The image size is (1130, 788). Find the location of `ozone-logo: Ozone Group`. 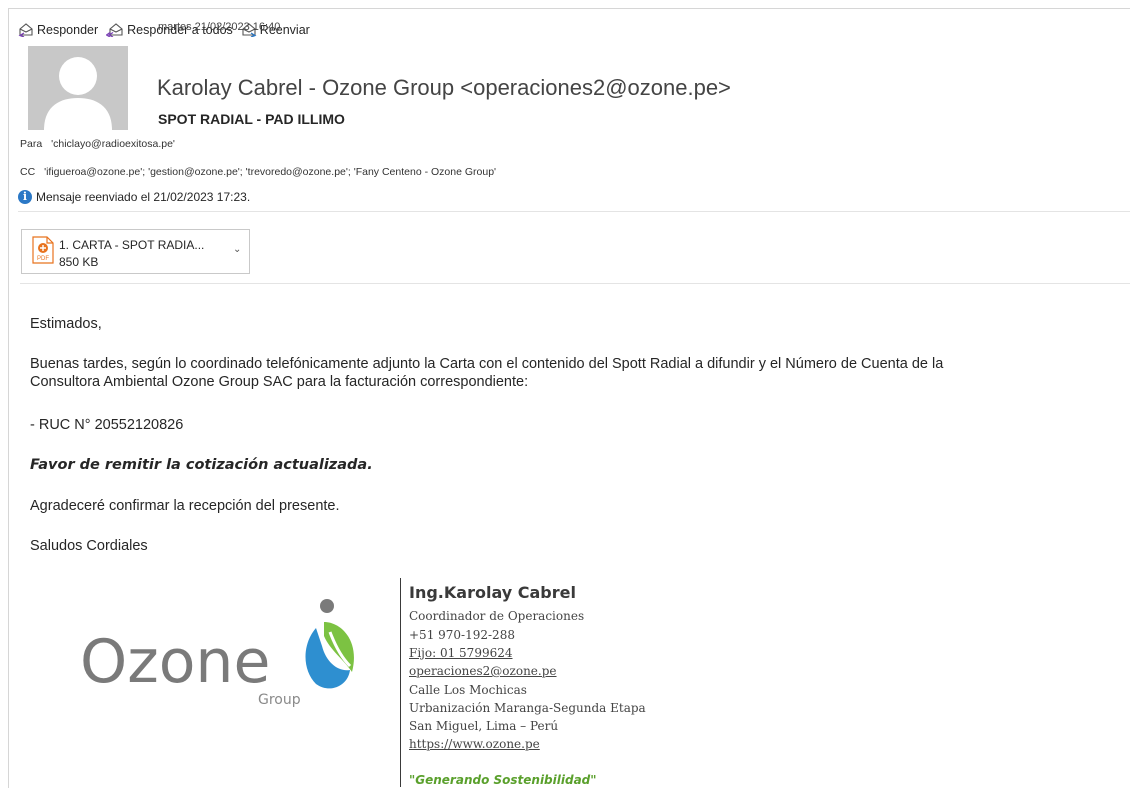

ozone-logo: Ozone Group is located at coordinates (230, 657).